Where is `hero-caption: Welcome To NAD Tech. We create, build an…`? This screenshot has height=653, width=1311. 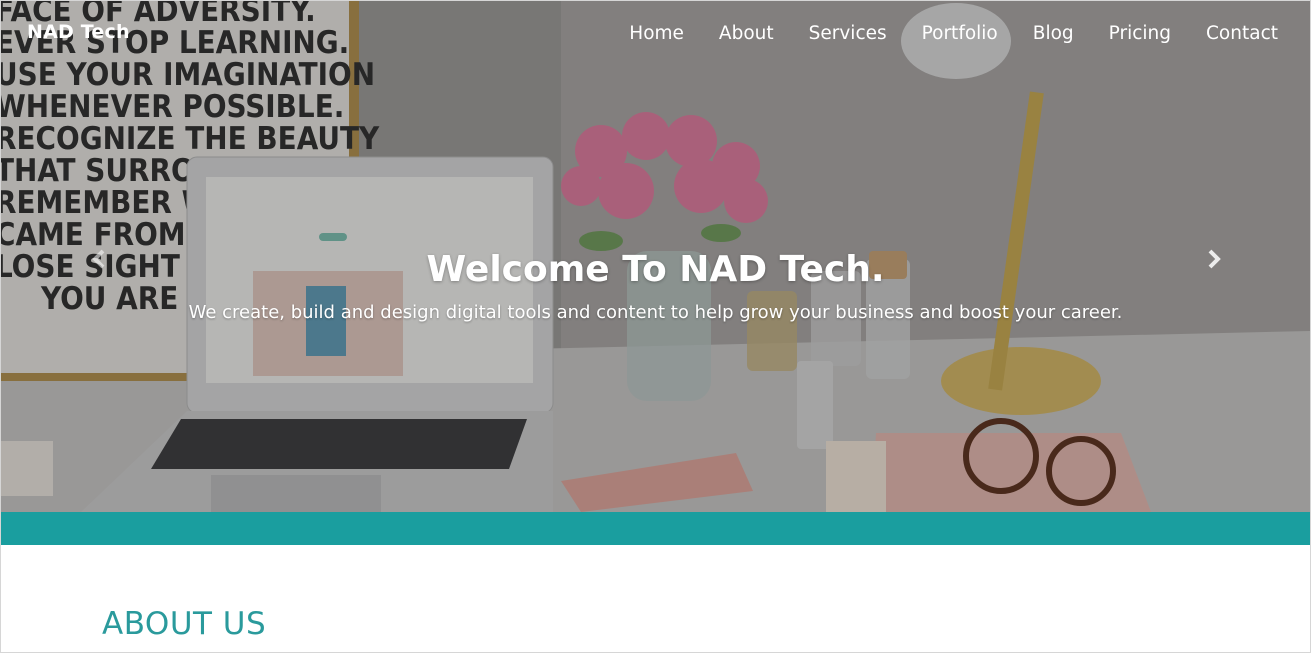 hero-caption: Welcome To NAD Tech. We create, build an… is located at coordinates (655, 286).